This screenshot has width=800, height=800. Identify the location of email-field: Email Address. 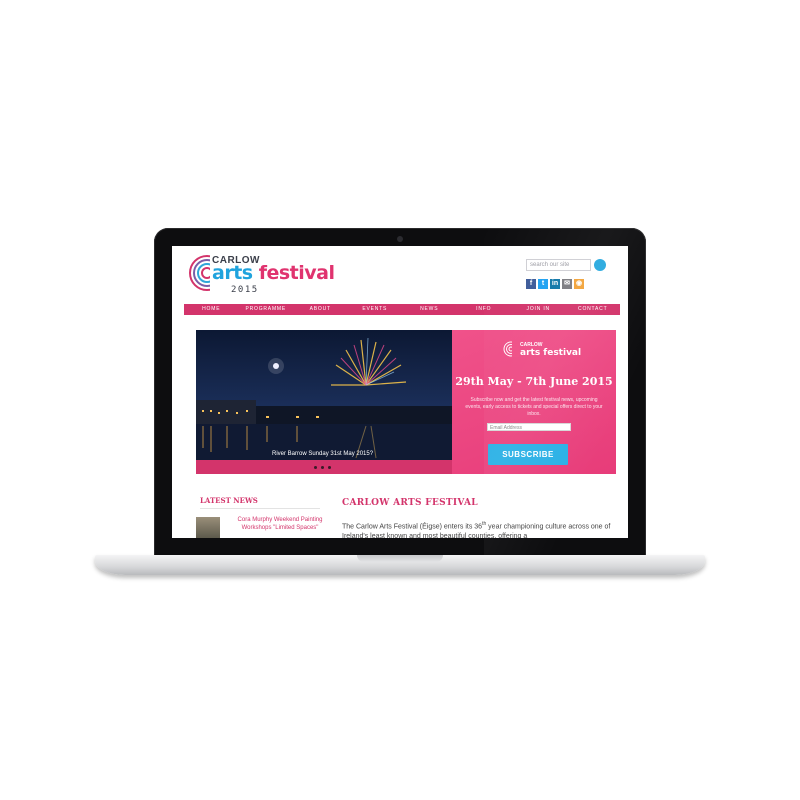
(529, 427).